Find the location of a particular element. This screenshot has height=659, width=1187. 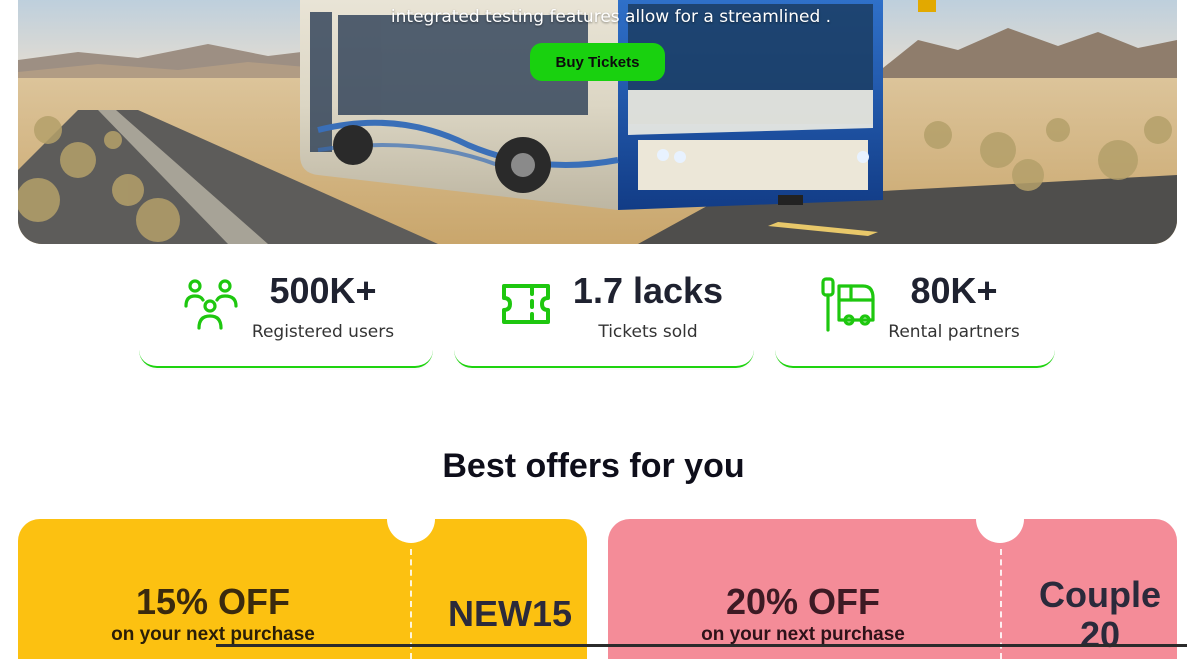

bus-stop-icon is located at coordinates (848, 304).